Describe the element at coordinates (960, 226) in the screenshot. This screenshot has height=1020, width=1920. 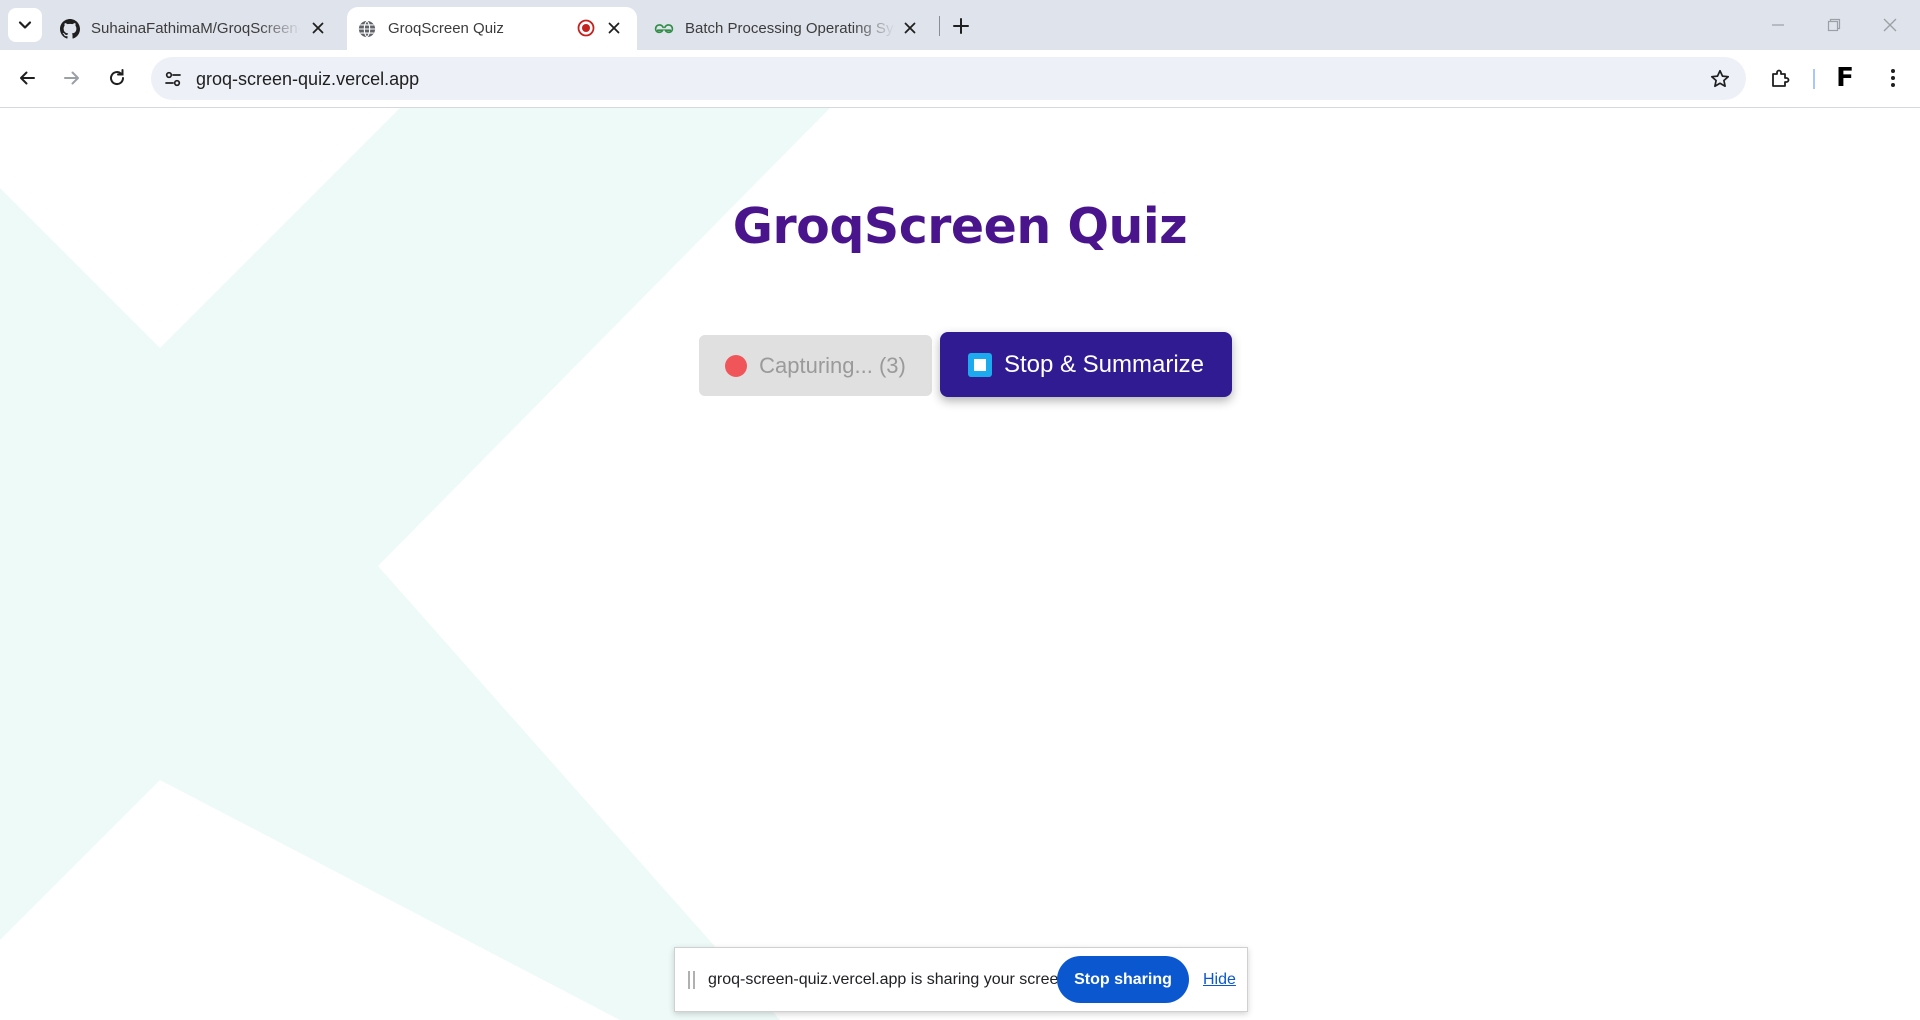
I see `page-title: GroqScreen Quiz` at that location.